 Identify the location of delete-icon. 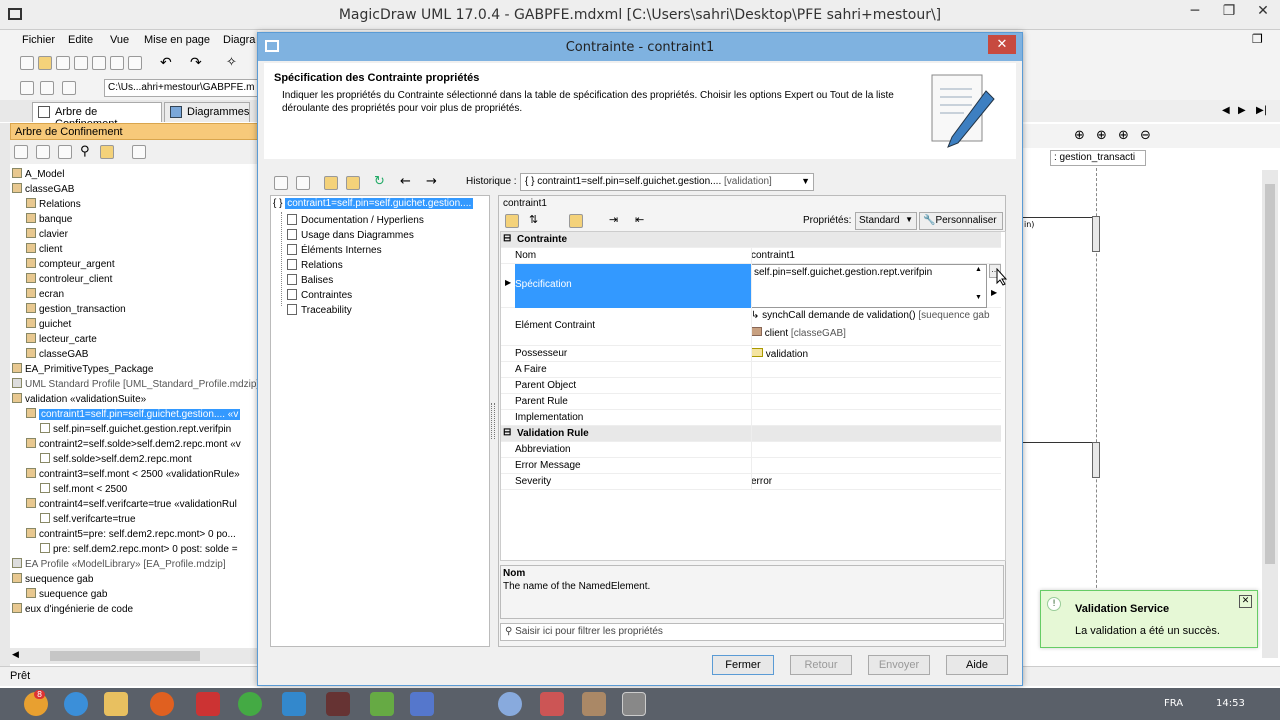
(135, 63).